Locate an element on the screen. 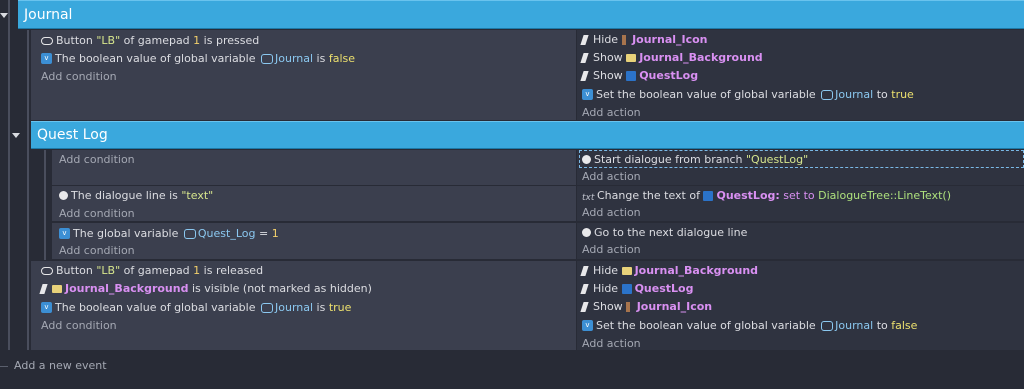  event5-action-2: Hide QuestLog is located at coordinates (636, 288).